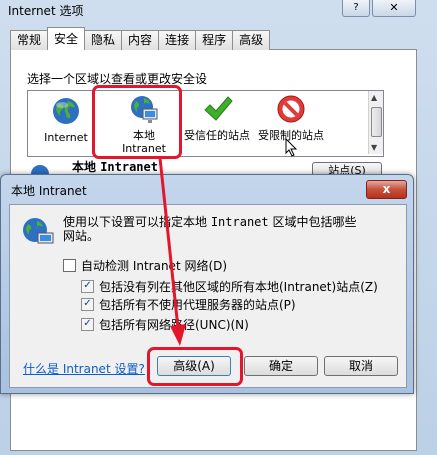  Describe the element at coordinates (84, 368) in the screenshot. I see `intranet-help-link: 什么是 Intranet 设置?` at that location.